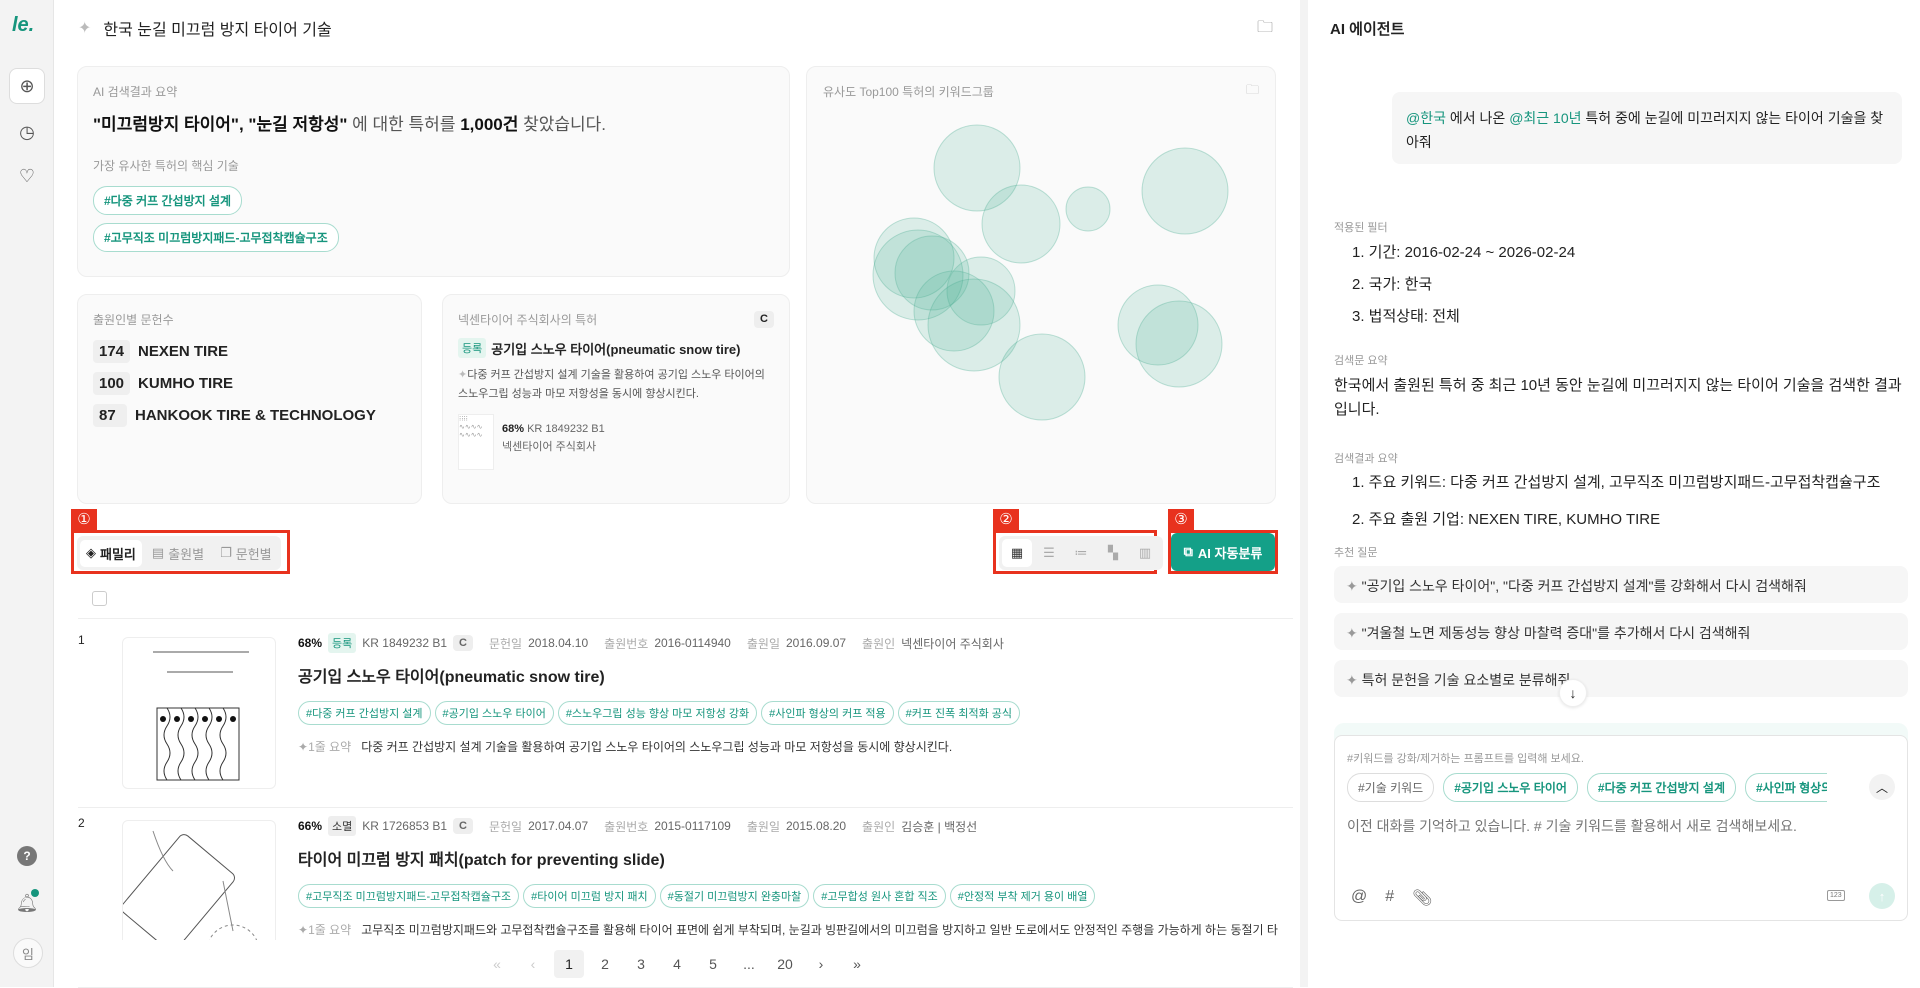 The width and height of the screenshot is (1920, 988). I want to click on layout-grid-icon: ▚, so click(1113, 553).